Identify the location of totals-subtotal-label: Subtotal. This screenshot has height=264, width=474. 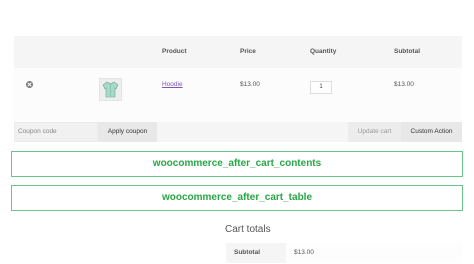
(256, 253).